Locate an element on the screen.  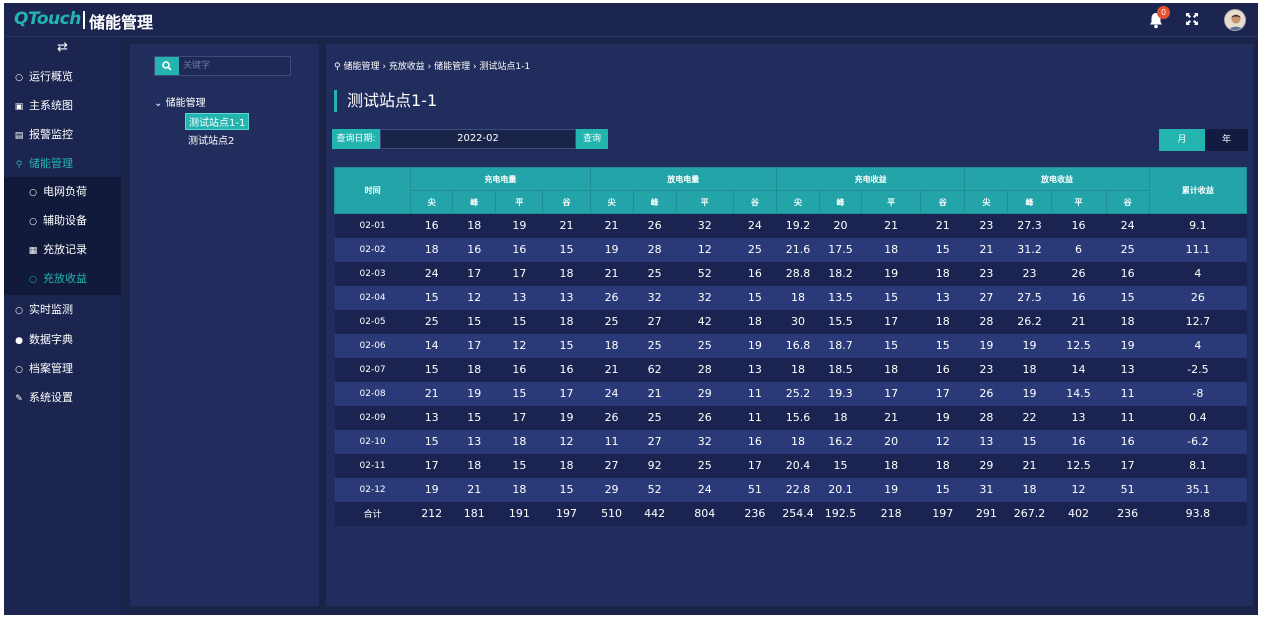
table-cell: 17 is located at coordinates (891, 393).